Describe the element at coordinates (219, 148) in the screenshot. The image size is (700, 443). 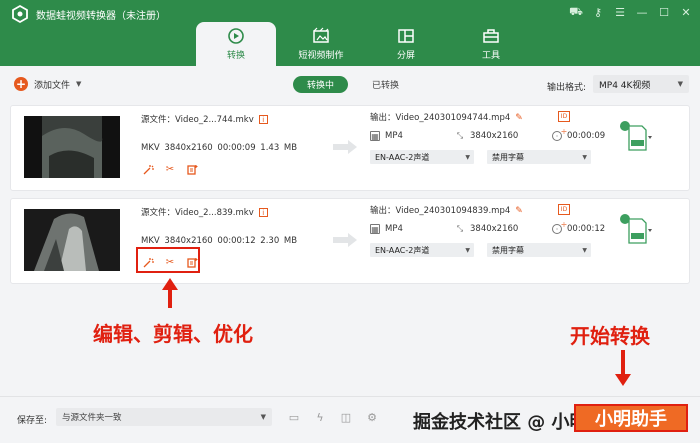
I see `source-meta: MKV 3840x2160 00:00:09 1.43 MB` at that location.